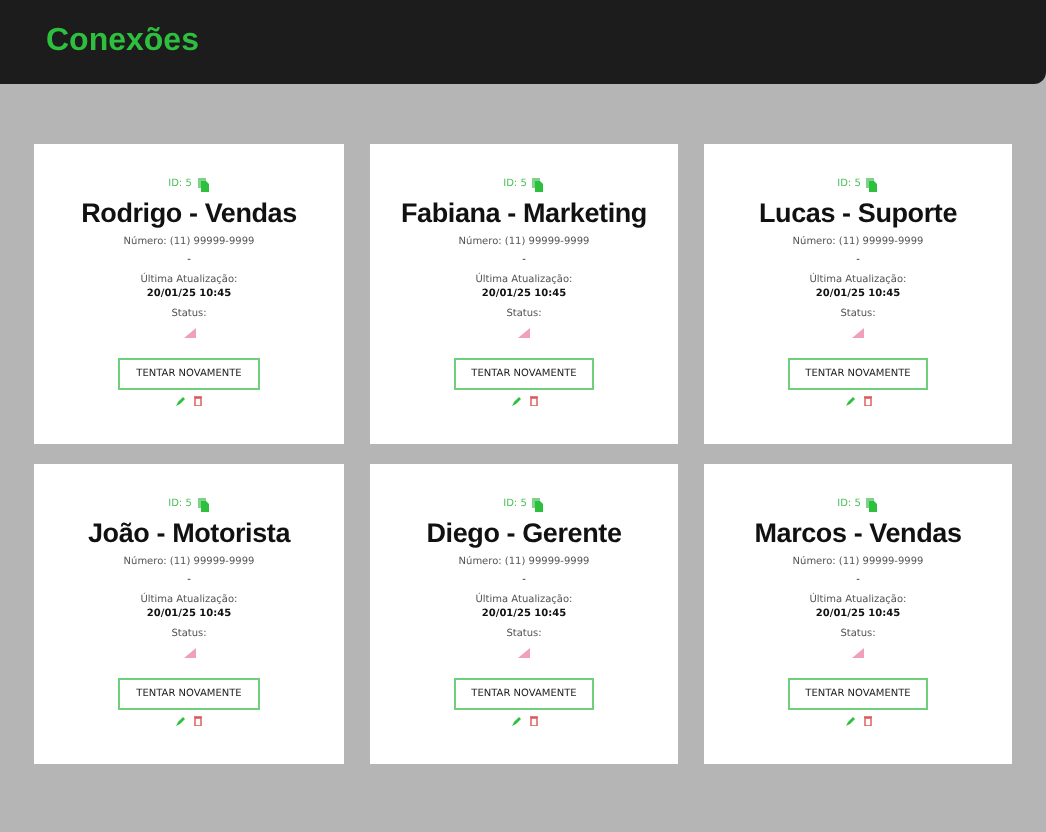 The image size is (1046, 832). I want to click on connection-name: Lucas - Suporte, so click(857, 213).